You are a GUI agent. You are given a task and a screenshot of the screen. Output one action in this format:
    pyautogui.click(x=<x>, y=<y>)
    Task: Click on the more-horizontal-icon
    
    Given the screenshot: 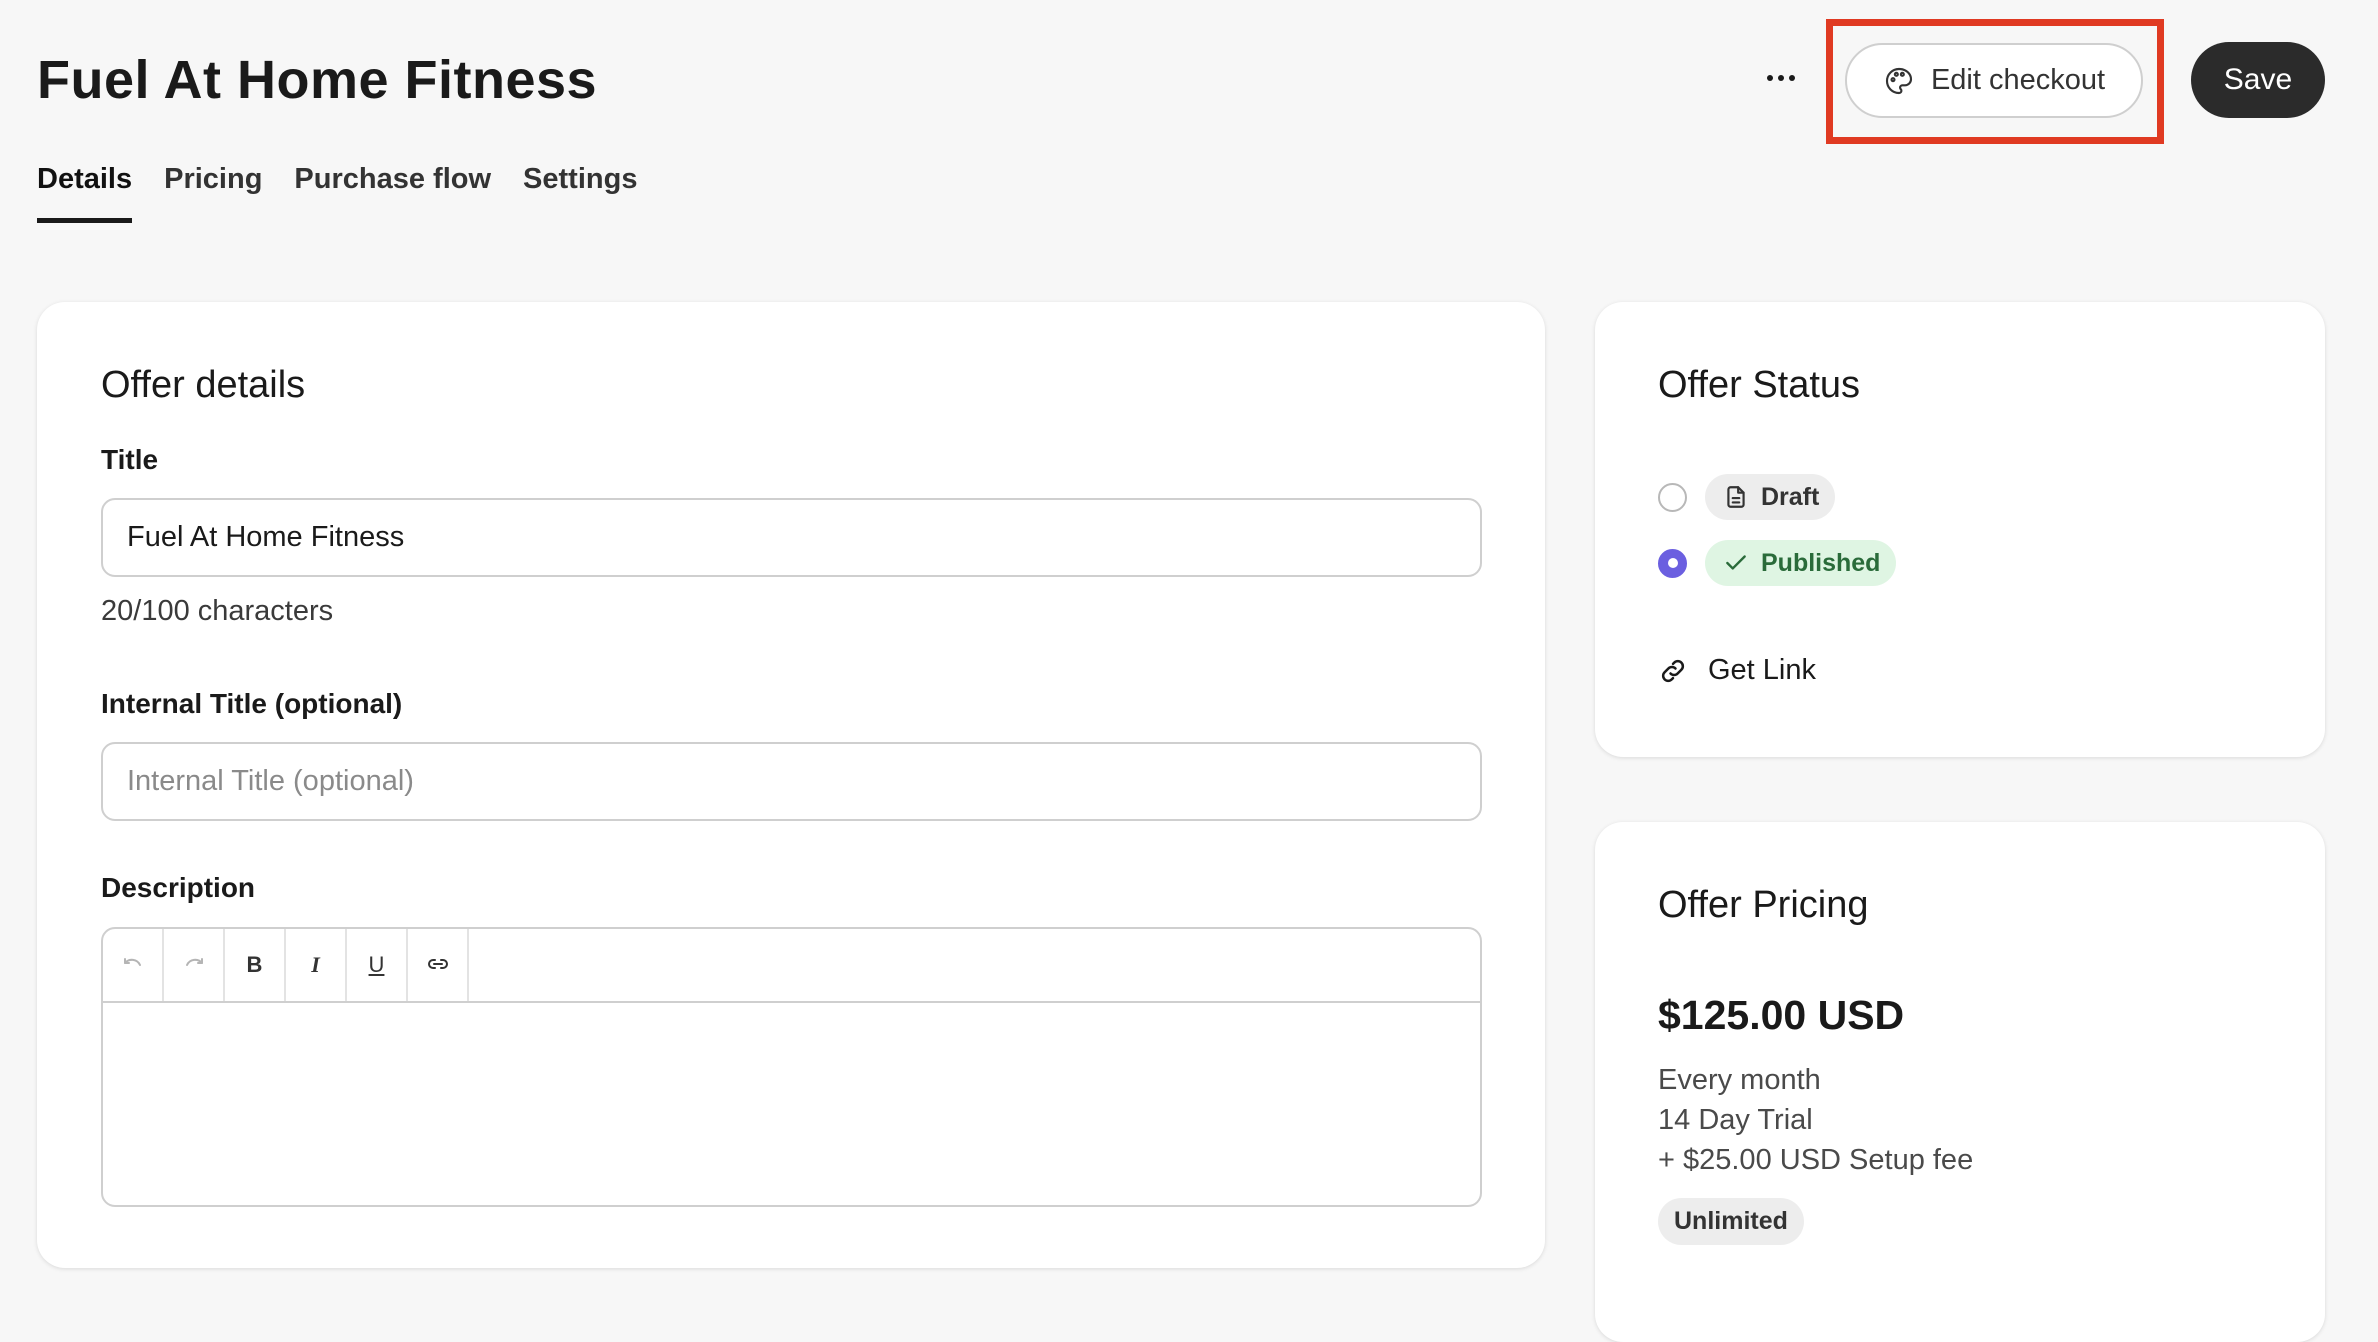 What is the action you would take?
    pyautogui.click(x=1781, y=78)
    